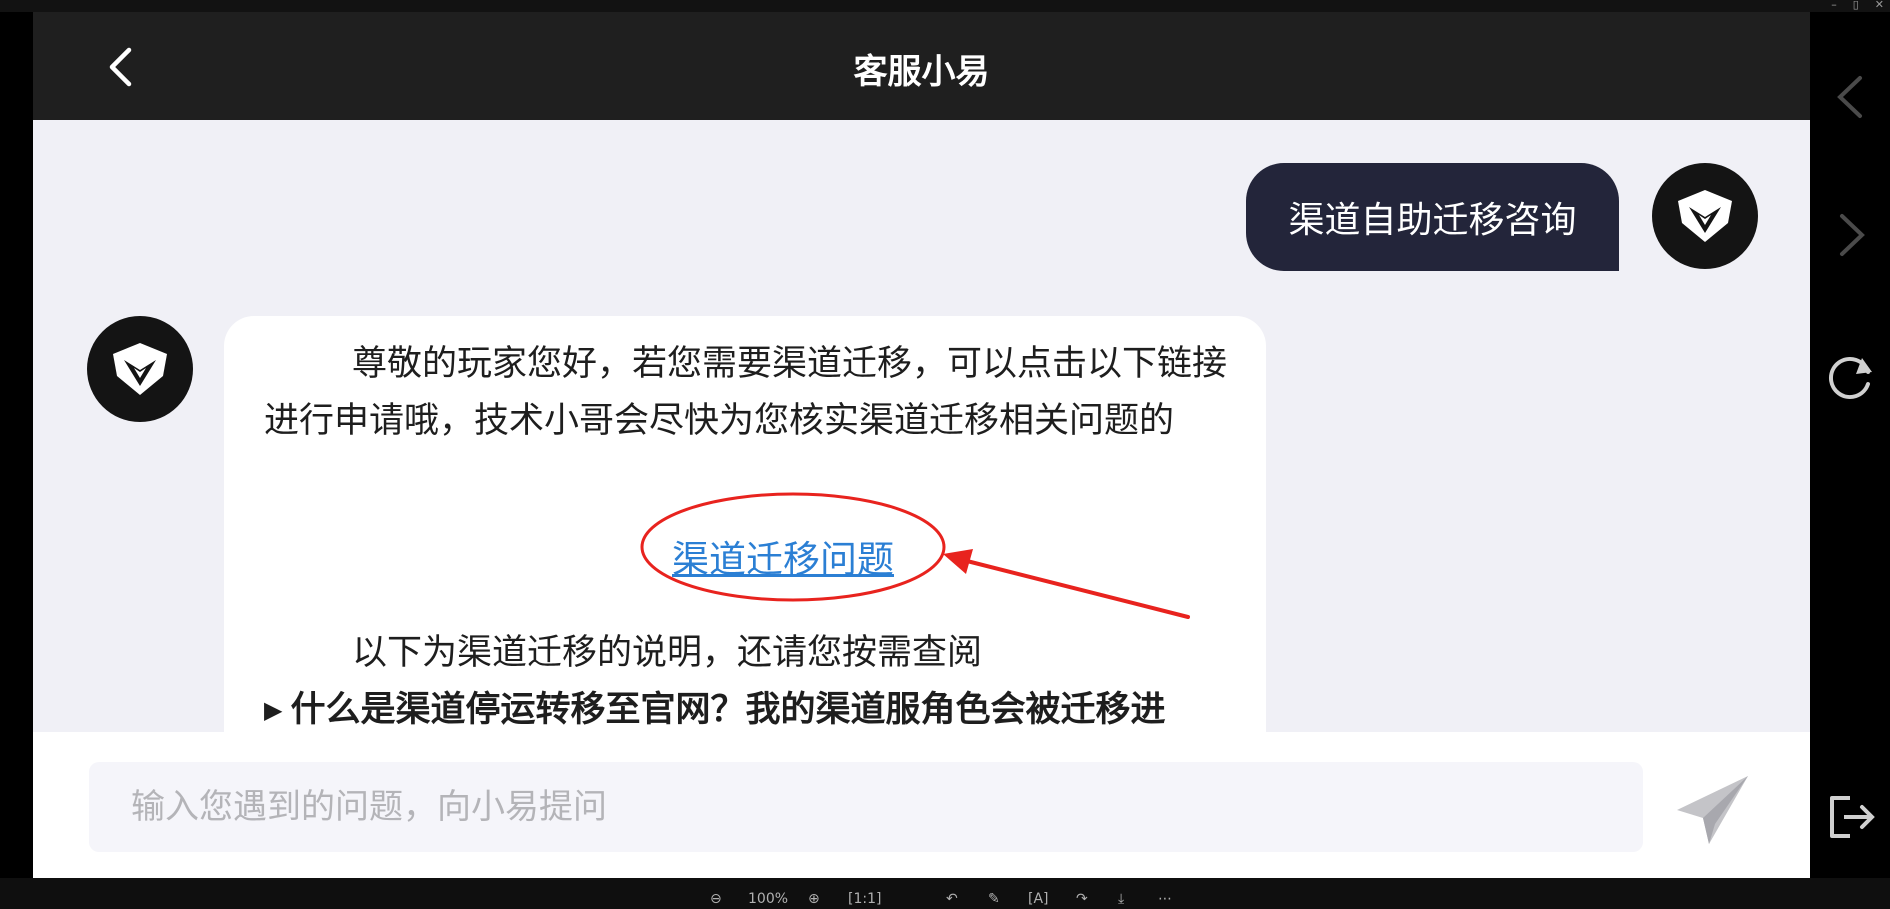 The width and height of the screenshot is (1890, 909). What do you see at coordinates (1038, 899) in the screenshot?
I see `ocr-icon: [A]` at bounding box center [1038, 899].